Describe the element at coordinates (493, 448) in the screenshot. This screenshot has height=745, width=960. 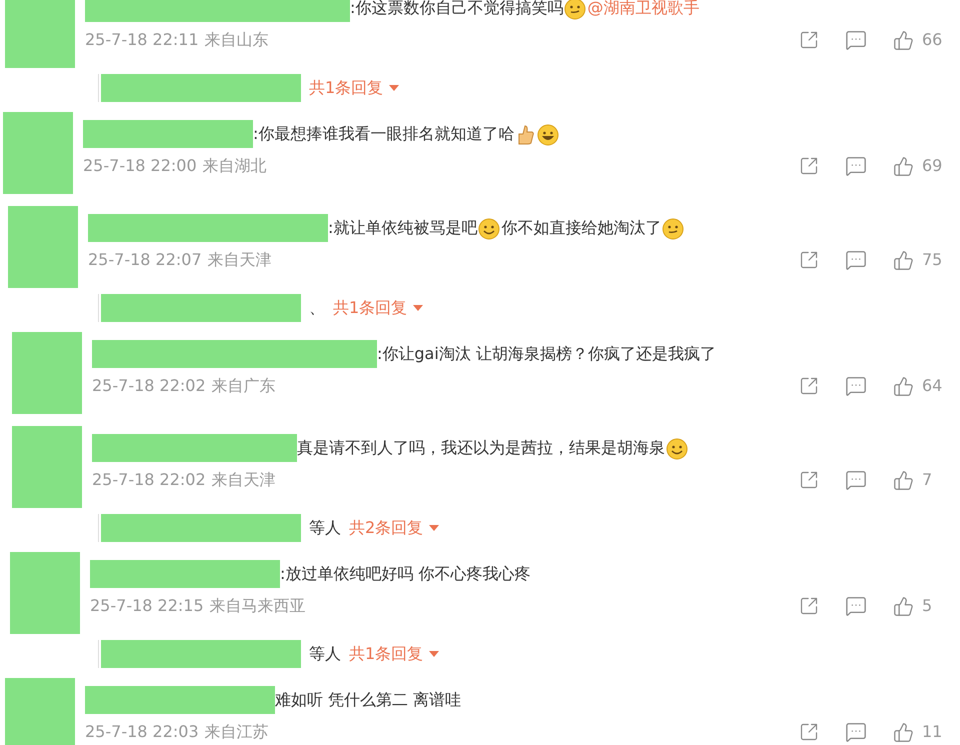
I see `comment-text: 真是请不到人了吗，我还以为是茜拉，结果是胡海泉` at that location.